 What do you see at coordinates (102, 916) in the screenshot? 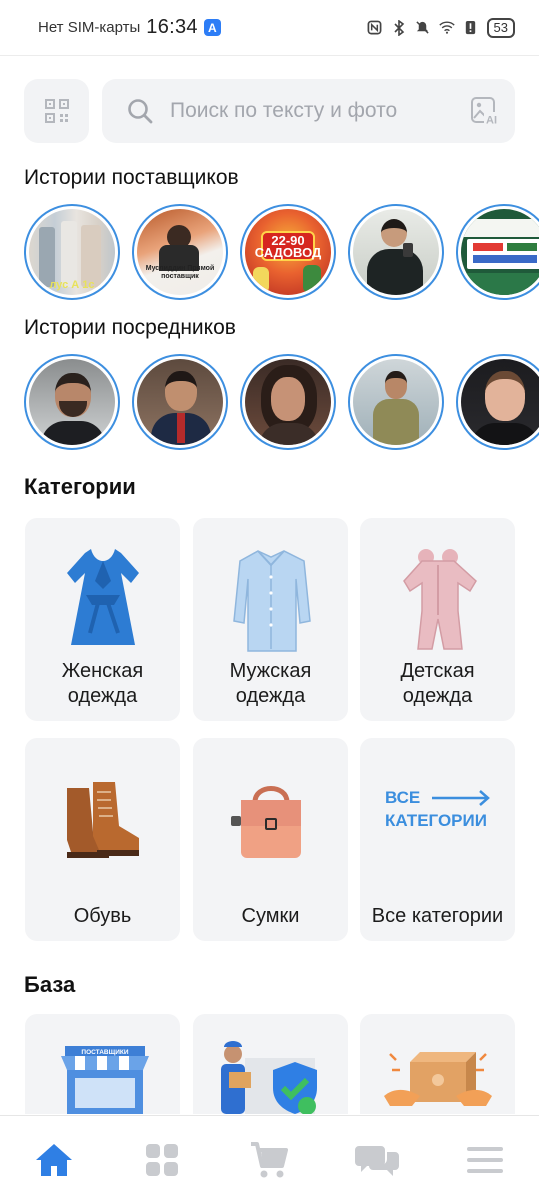
I see `category-label: Обувь` at bounding box center [102, 916].